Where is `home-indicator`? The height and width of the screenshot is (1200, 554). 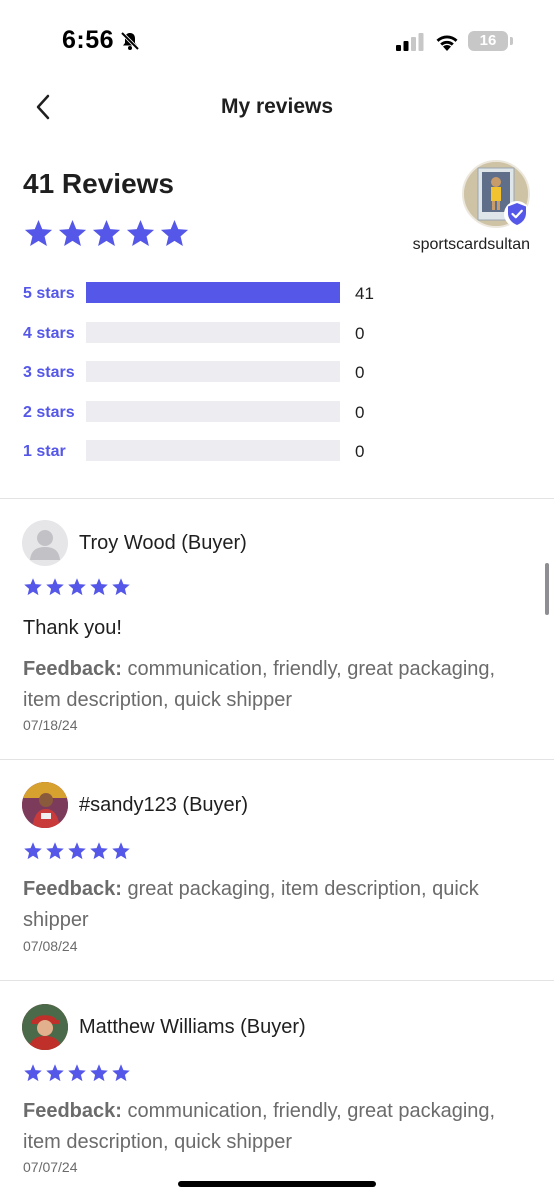 home-indicator is located at coordinates (277, 1184).